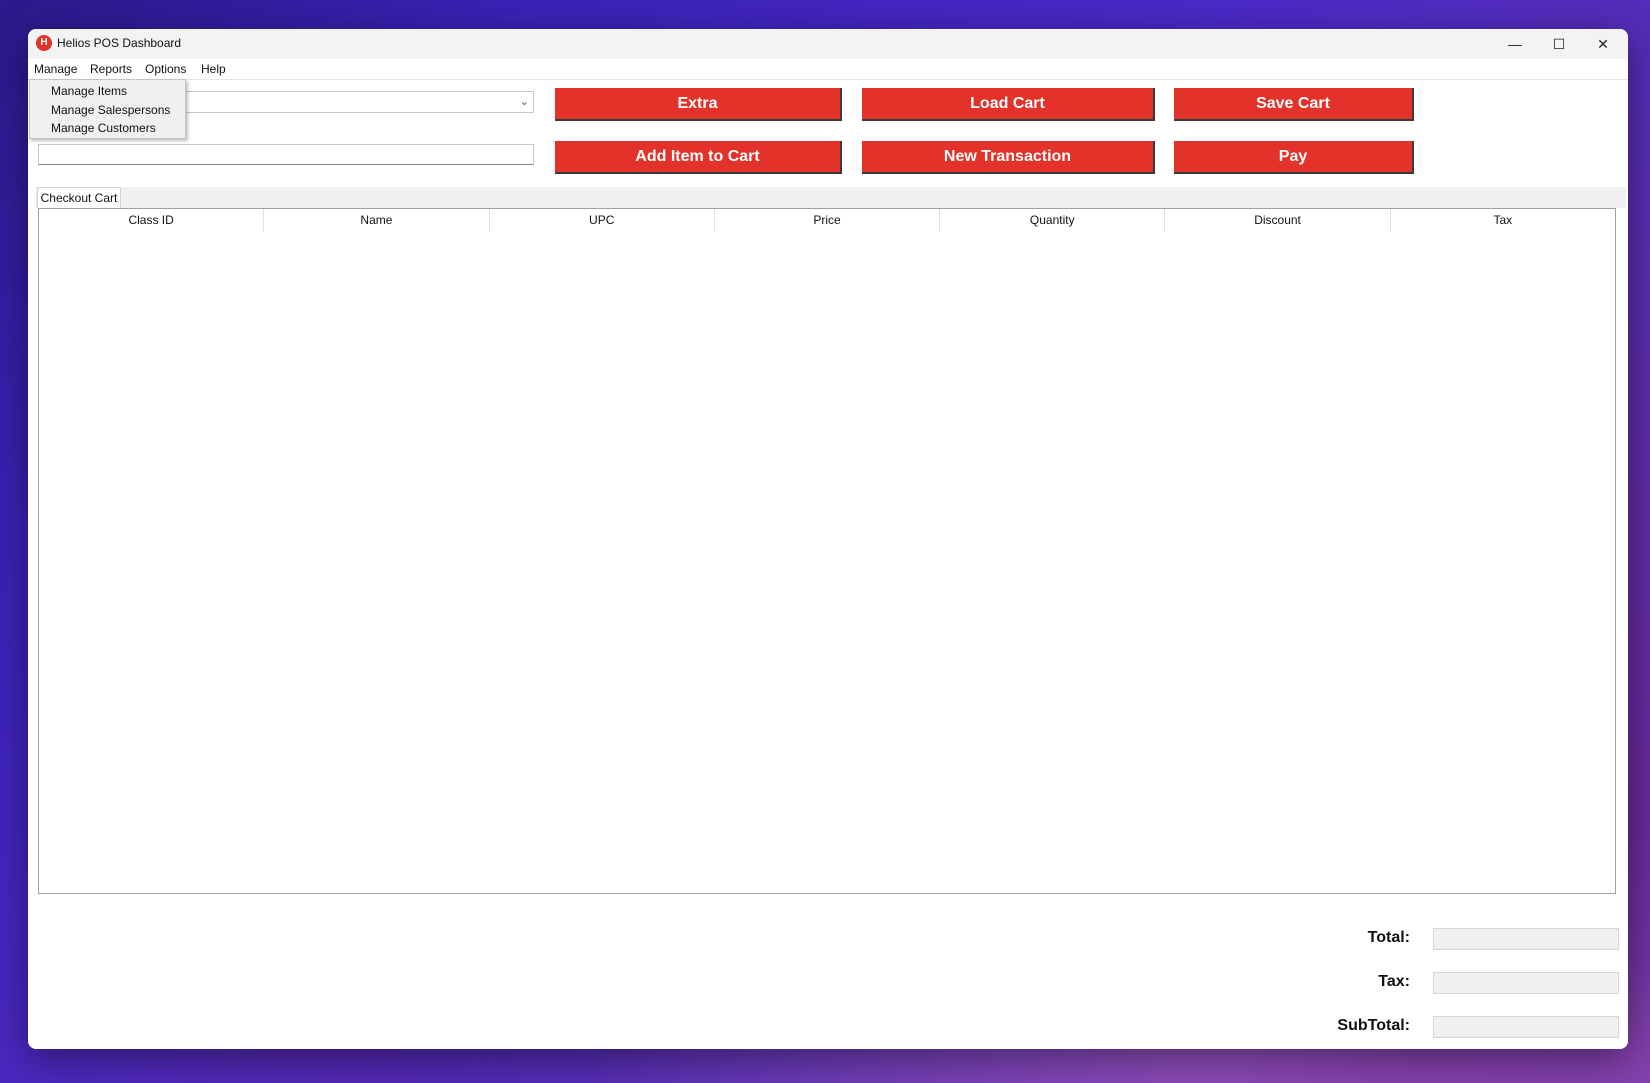 The height and width of the screenshot is (1083, 1650). Describe the element at coordinates (698, 104) in the screenshot. I see `extra-button: Extra` at that location.